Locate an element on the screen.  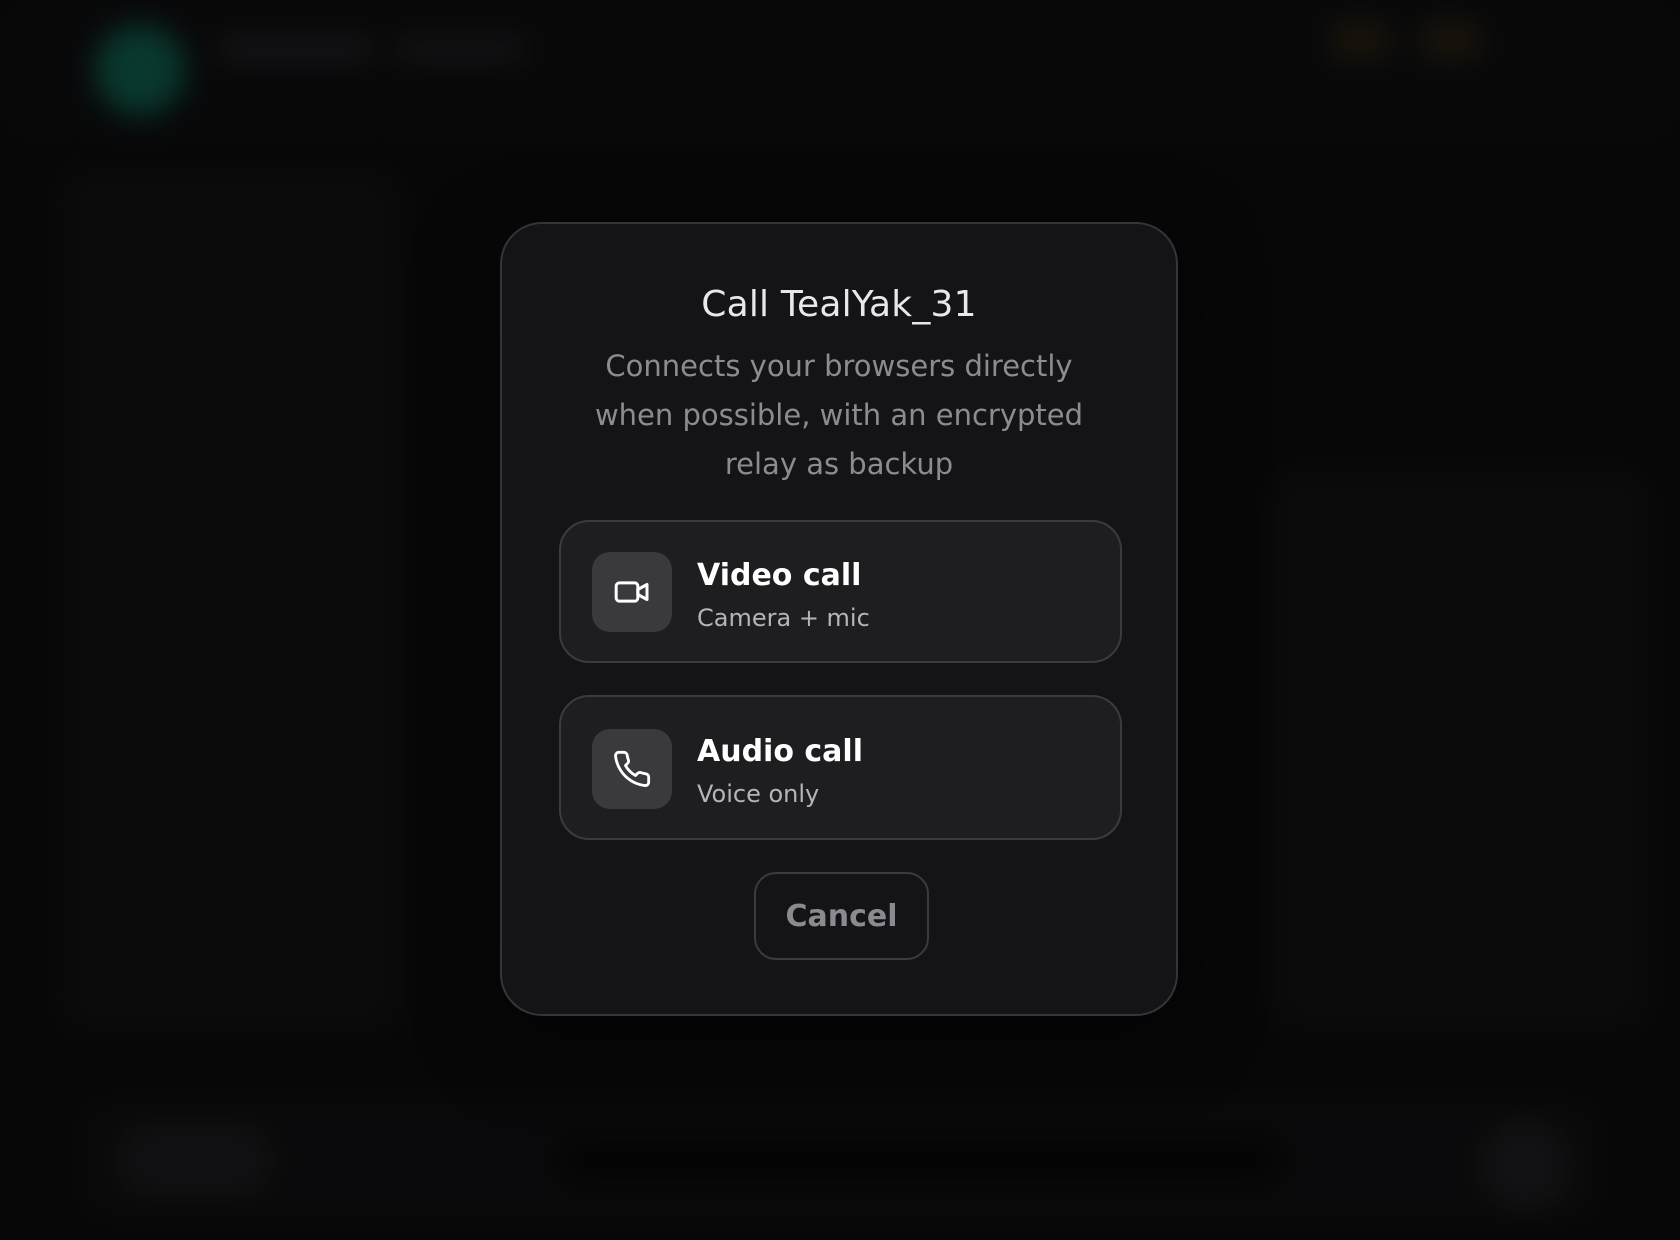
audio-call-title: Audio call is located at coordinates (780, 751).